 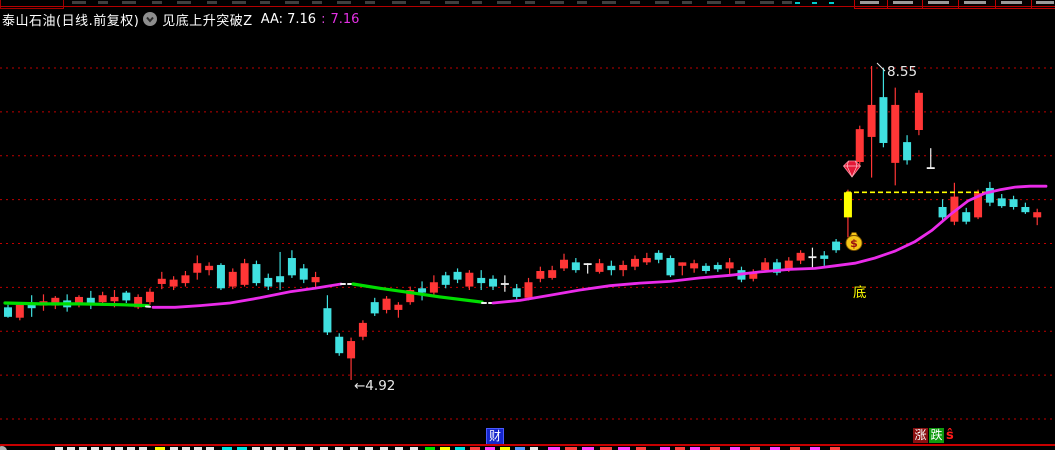 What do you see at coordinates (527, 445) in the screenshot?
I see `bottom-red-divider` at bounding box center [527, 445].